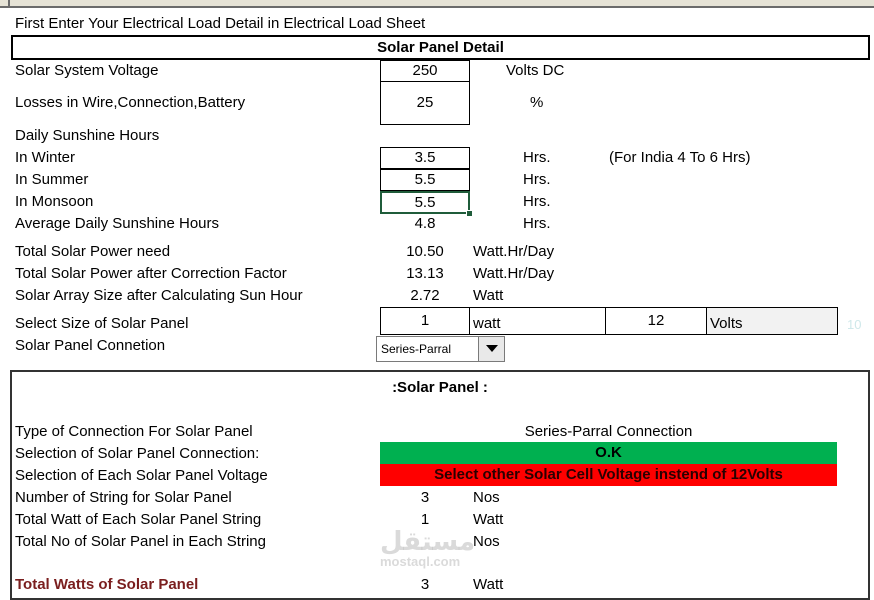 The image size is (874, 600). I want to click on connection-status-ok: O.K, so click(608, 453).